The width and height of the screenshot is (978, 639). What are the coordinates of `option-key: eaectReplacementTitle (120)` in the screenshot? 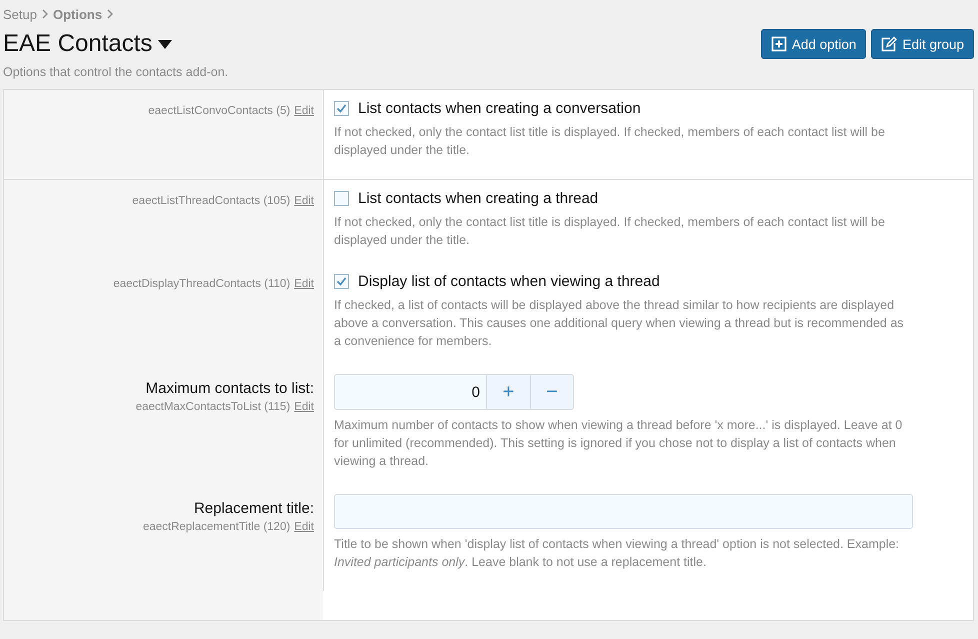 It's located at (216, 527).